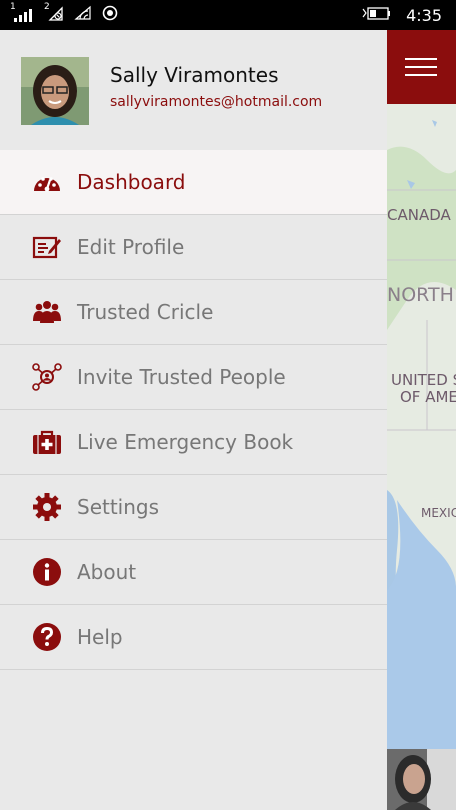 The height and width of the screenshot is (810, 456). What do you see at coordinates (194, 75) in the screenshot?
I see `user-name: Sally Viramontes` at bounding box center [194, 75].